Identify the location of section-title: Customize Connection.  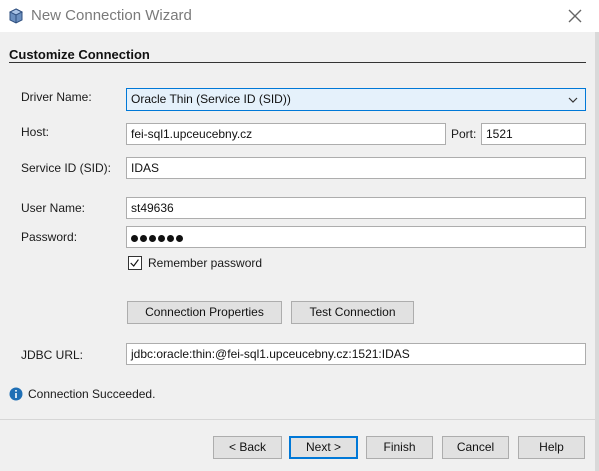
(79, 54).